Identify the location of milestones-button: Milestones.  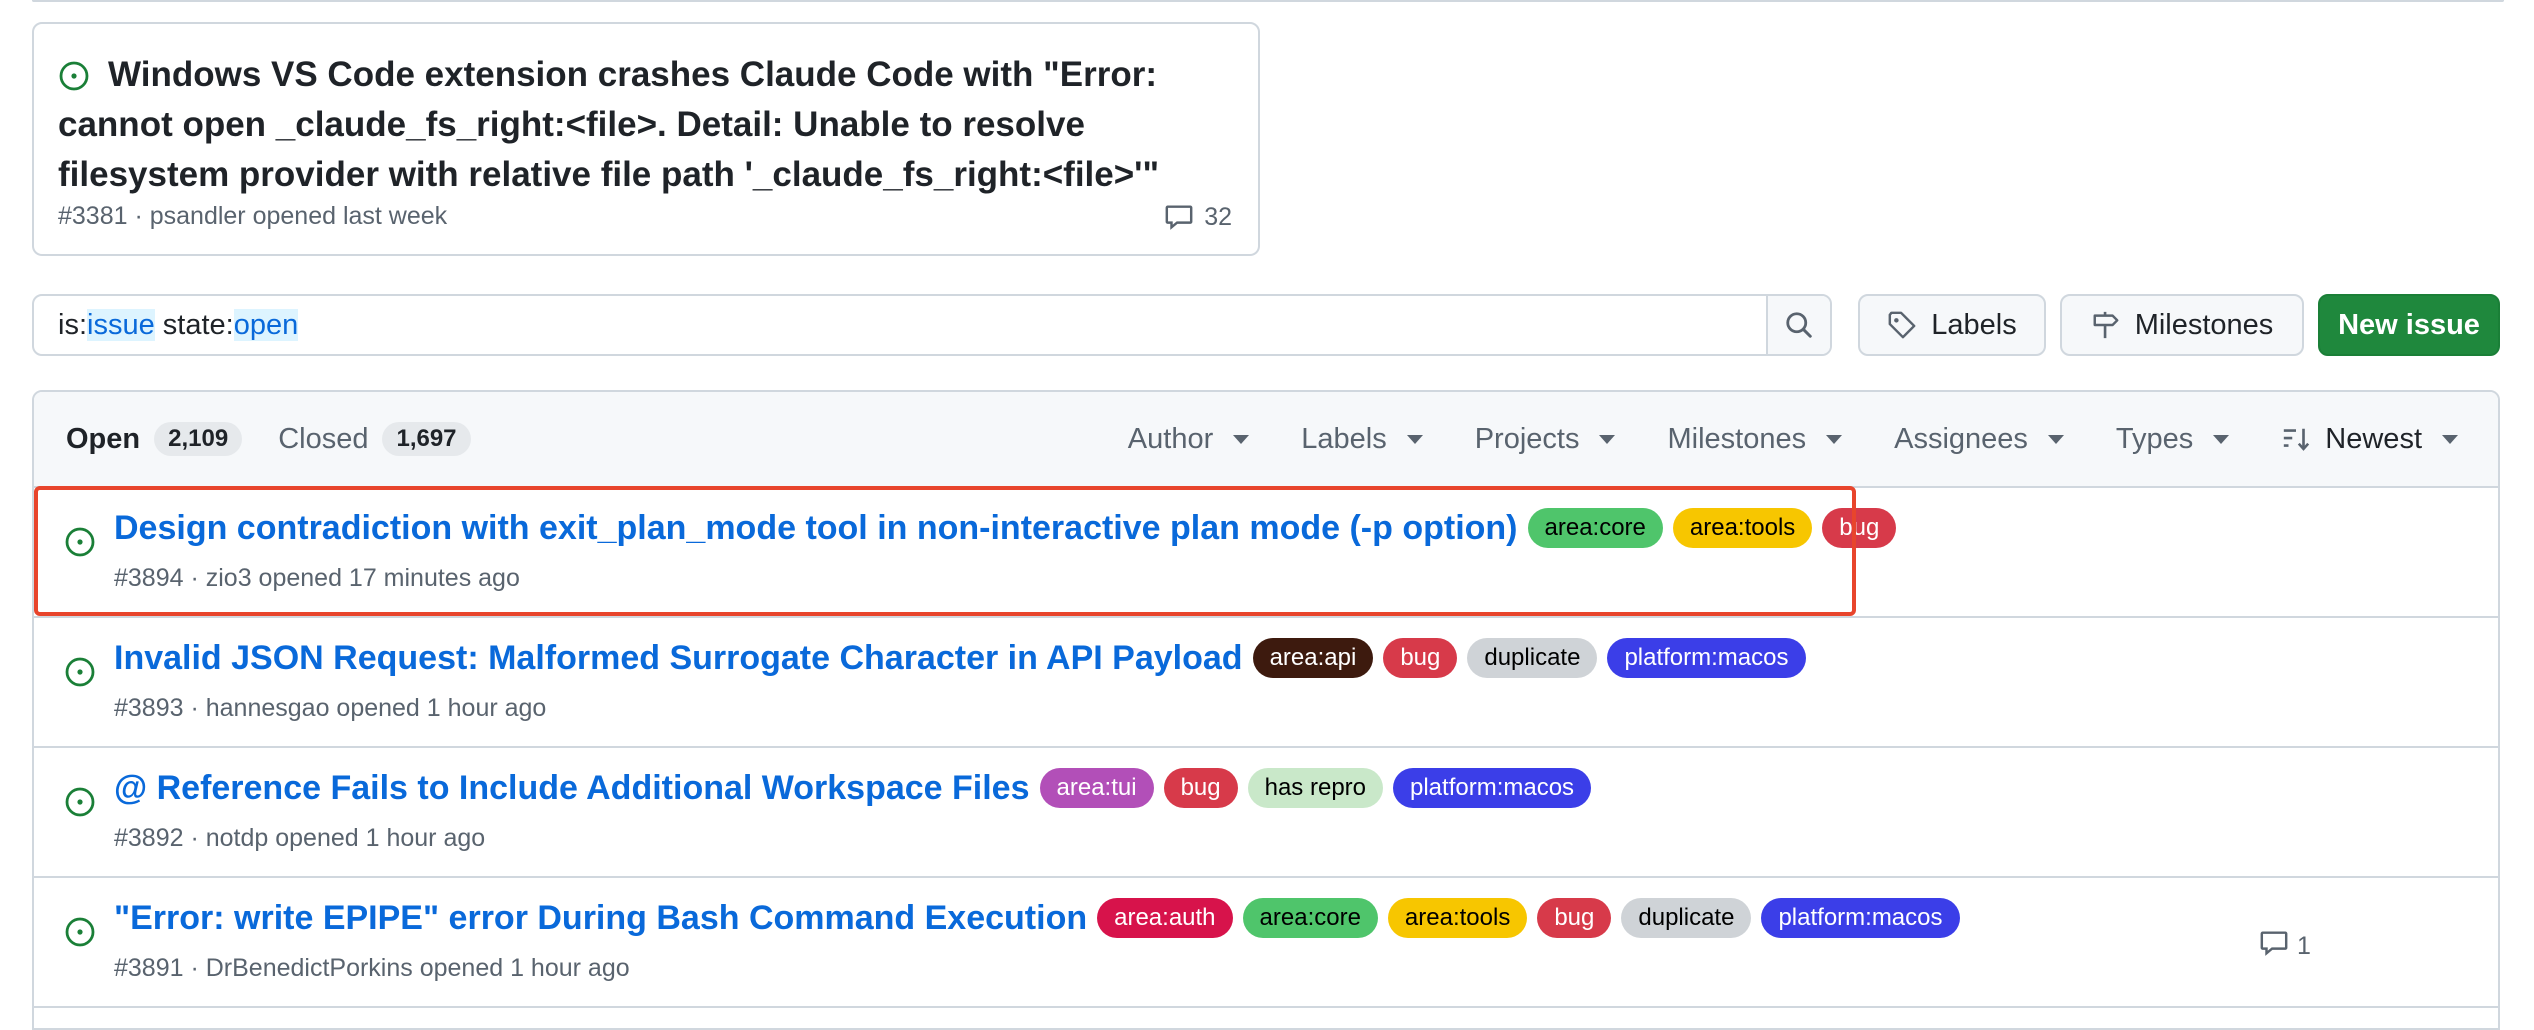
(2182, 325).